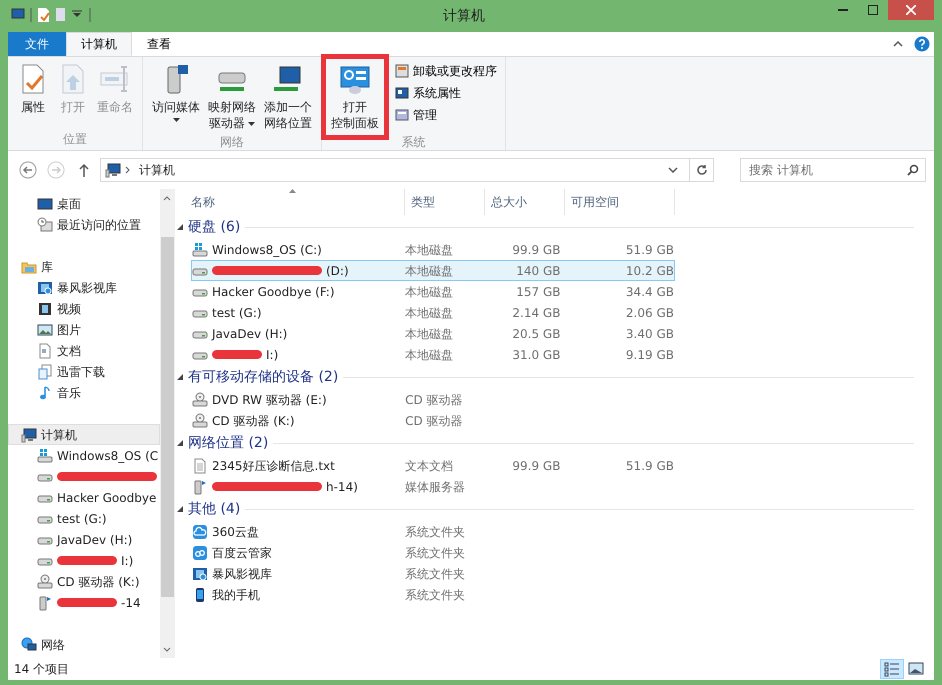 The image size is (942, 685). Describe the element at coordinates (37, 44) in the screenshot. I see `file-menu-tab: 文件` at that location.